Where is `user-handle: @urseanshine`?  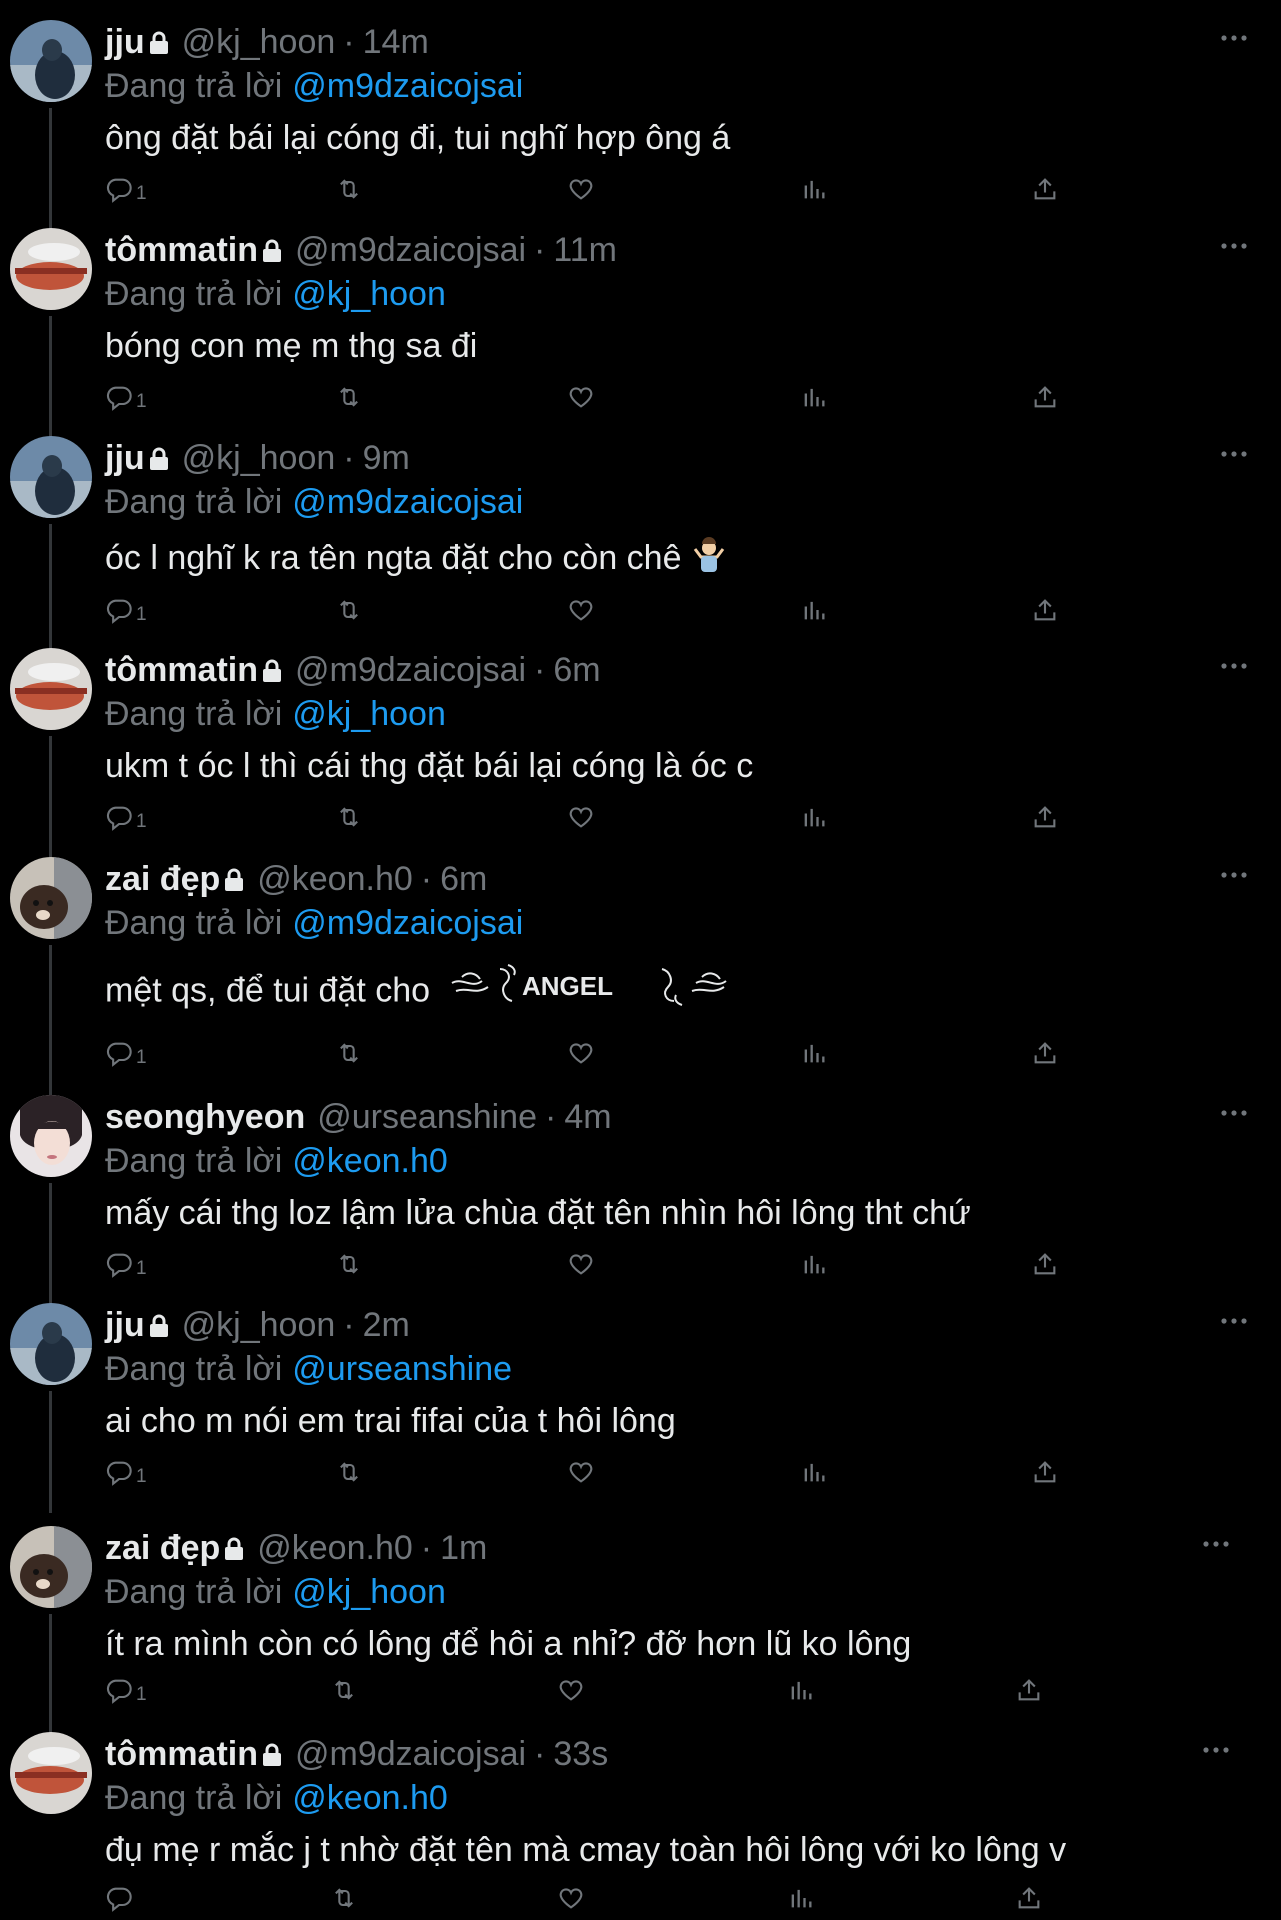
user-handle: @urseanshine is located at coordinates (427, 1117).